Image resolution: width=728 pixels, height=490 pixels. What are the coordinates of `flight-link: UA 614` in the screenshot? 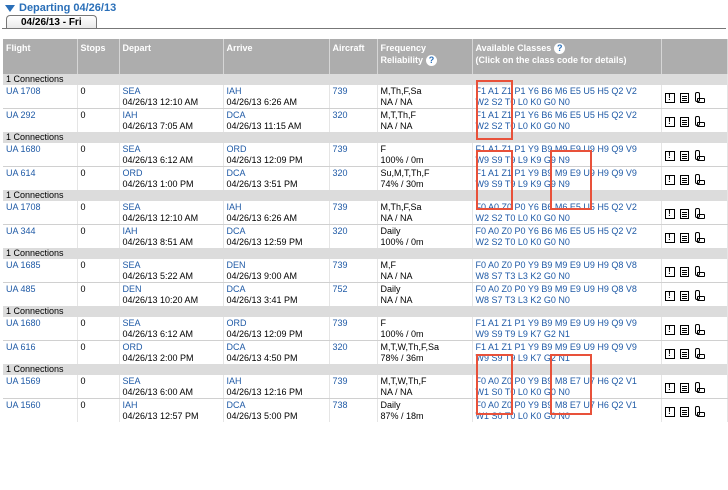 It's located at (21, 173).